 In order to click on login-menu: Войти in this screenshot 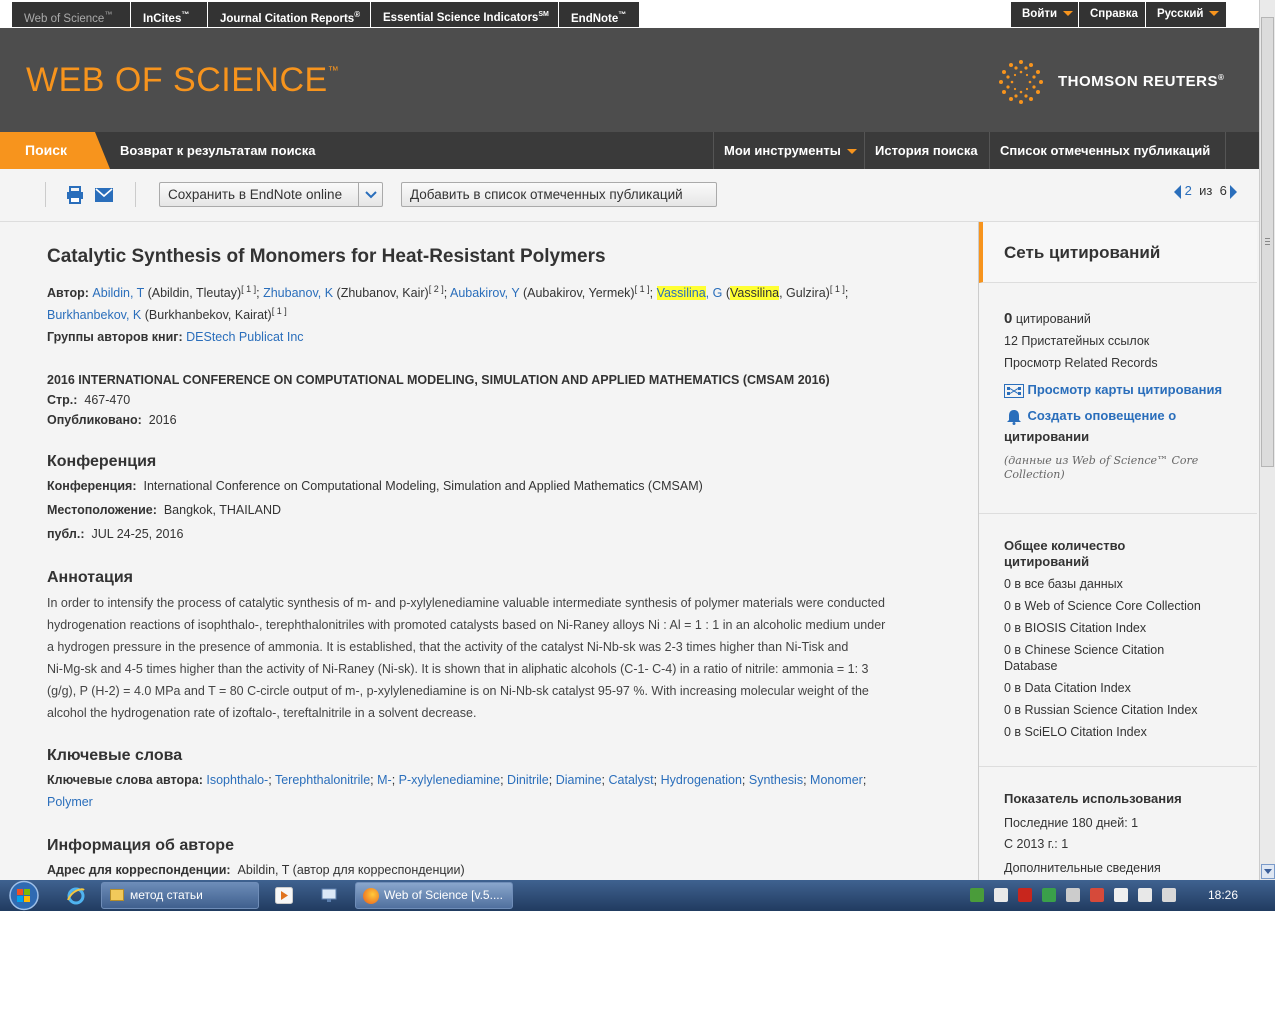, I will do `click(1044, 14)`.